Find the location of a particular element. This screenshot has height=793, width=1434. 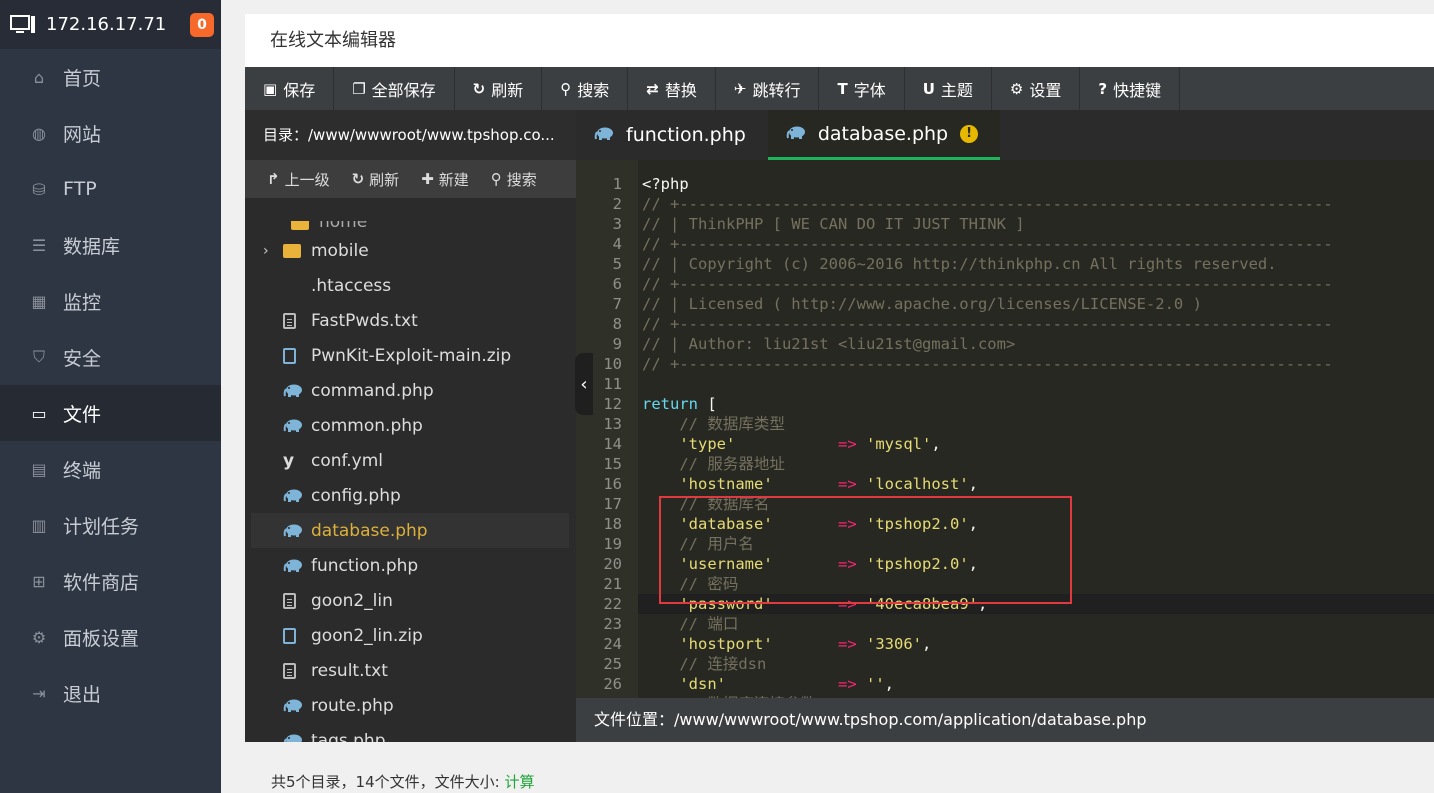

php-file-icon is located at coordinates (297, 391).